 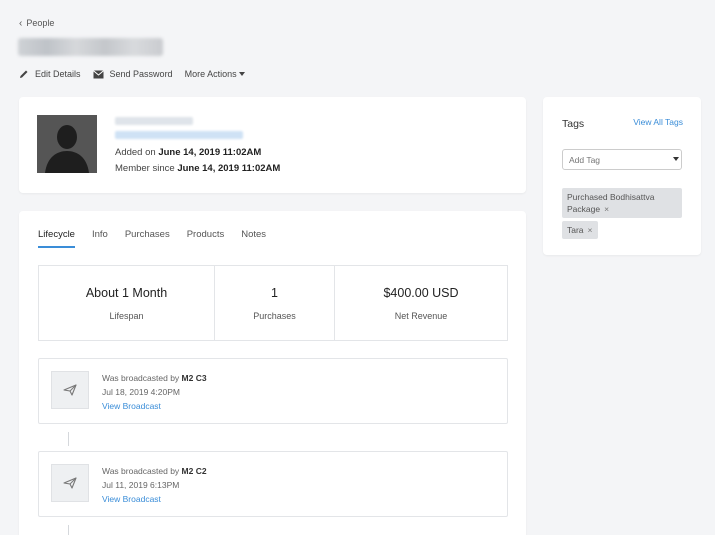 I want to click on more-actions-dropdown: More Actions, so click(x=215, y=74).